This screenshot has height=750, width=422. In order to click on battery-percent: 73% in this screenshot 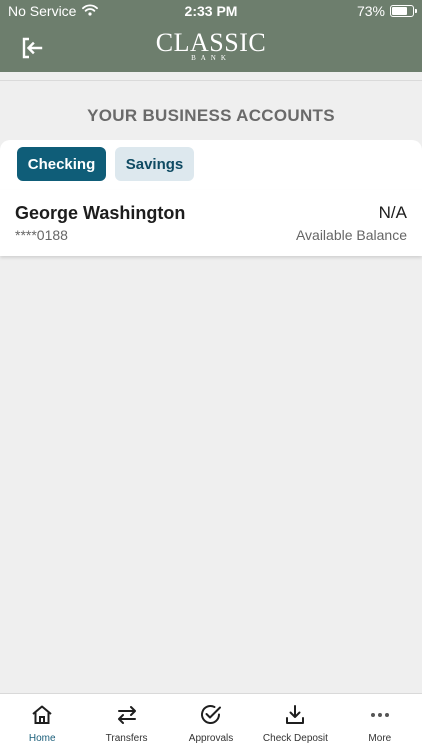, I will do `click(370, 11)`.